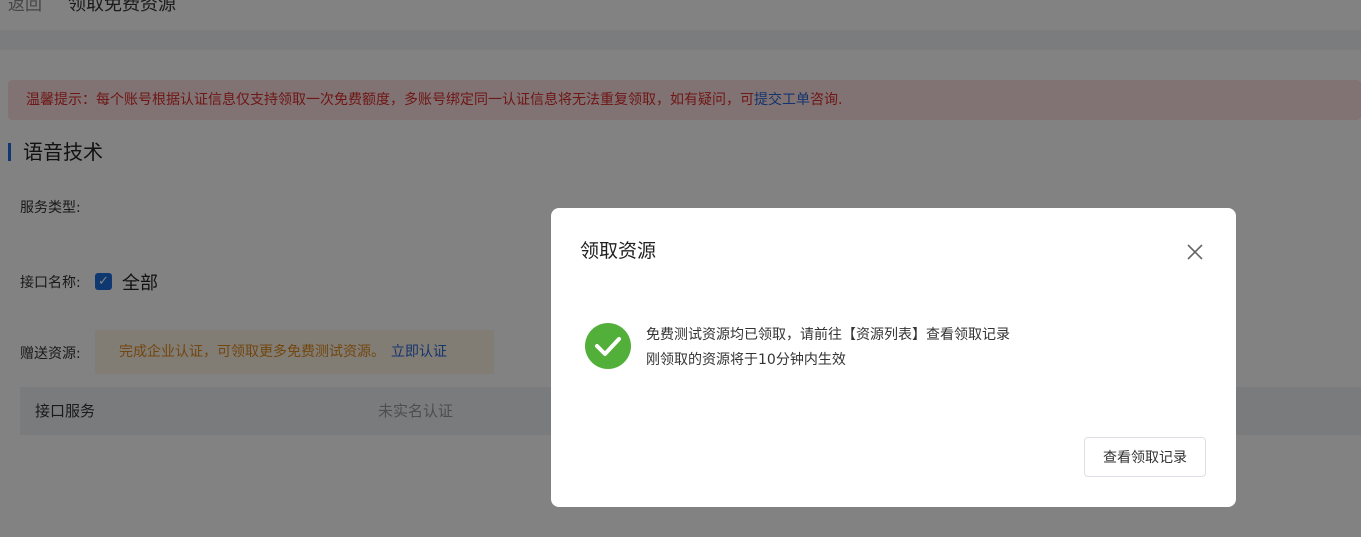 This screenshot has height=537, width=1361. What do you see at coordinates (618, 251) in the screenshot?
I see `dialog-title: 领取资源` at bounding box center [618, 251].